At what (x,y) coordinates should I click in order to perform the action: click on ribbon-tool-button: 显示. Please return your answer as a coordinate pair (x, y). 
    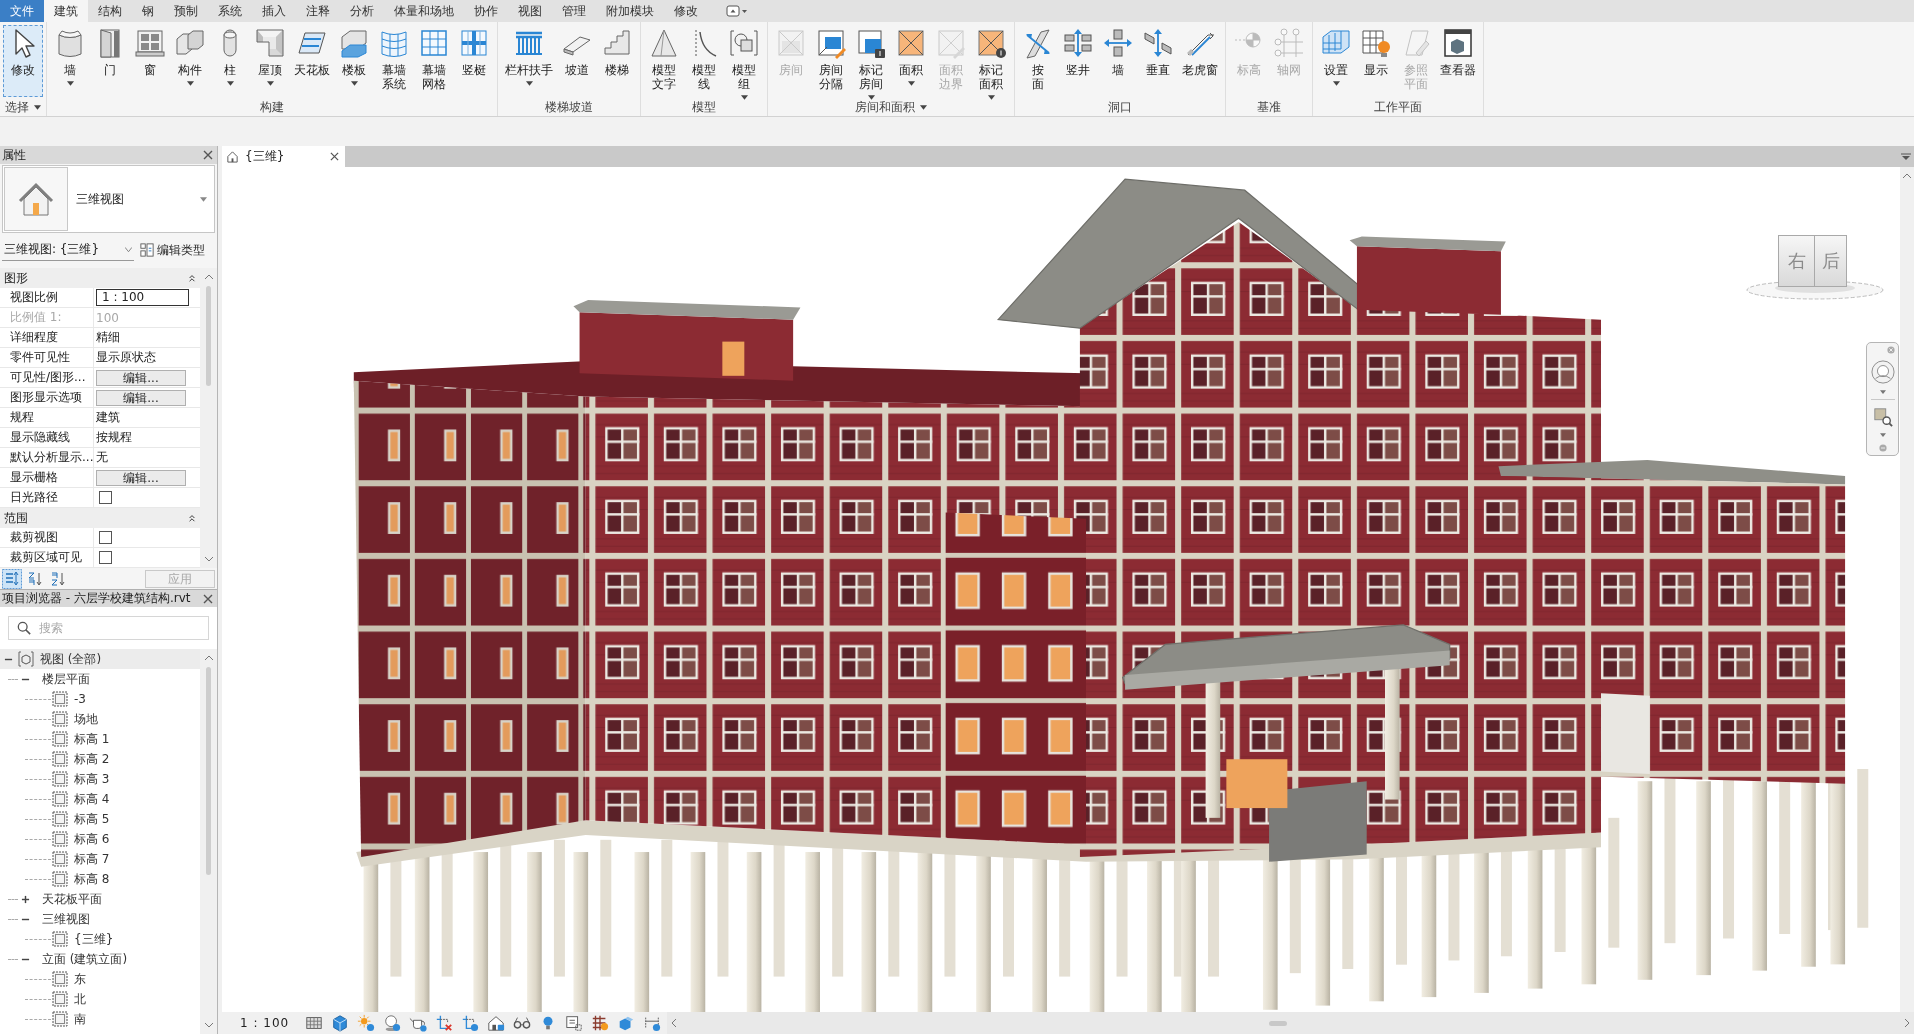
    Looking at the image, I should click on (1376, 61).